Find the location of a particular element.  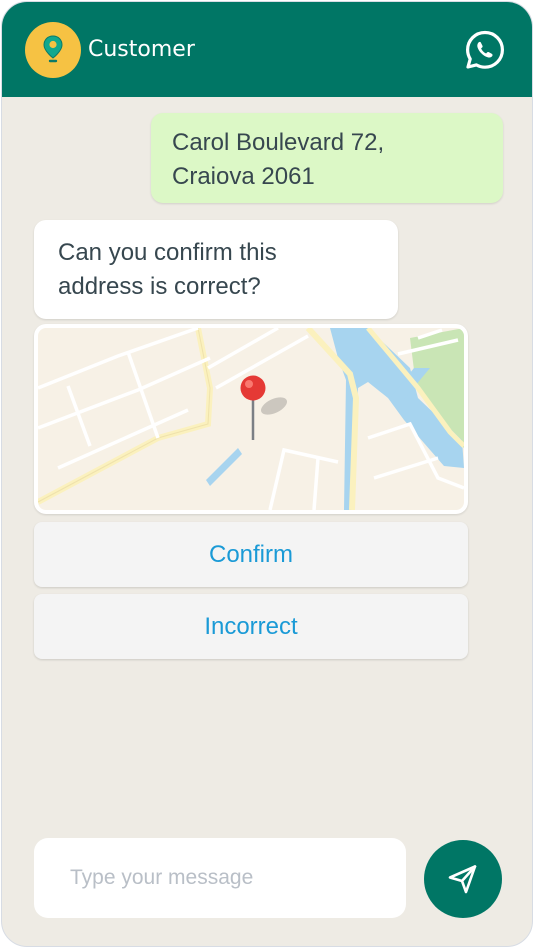

send-button is located at coordinates (463, 879).